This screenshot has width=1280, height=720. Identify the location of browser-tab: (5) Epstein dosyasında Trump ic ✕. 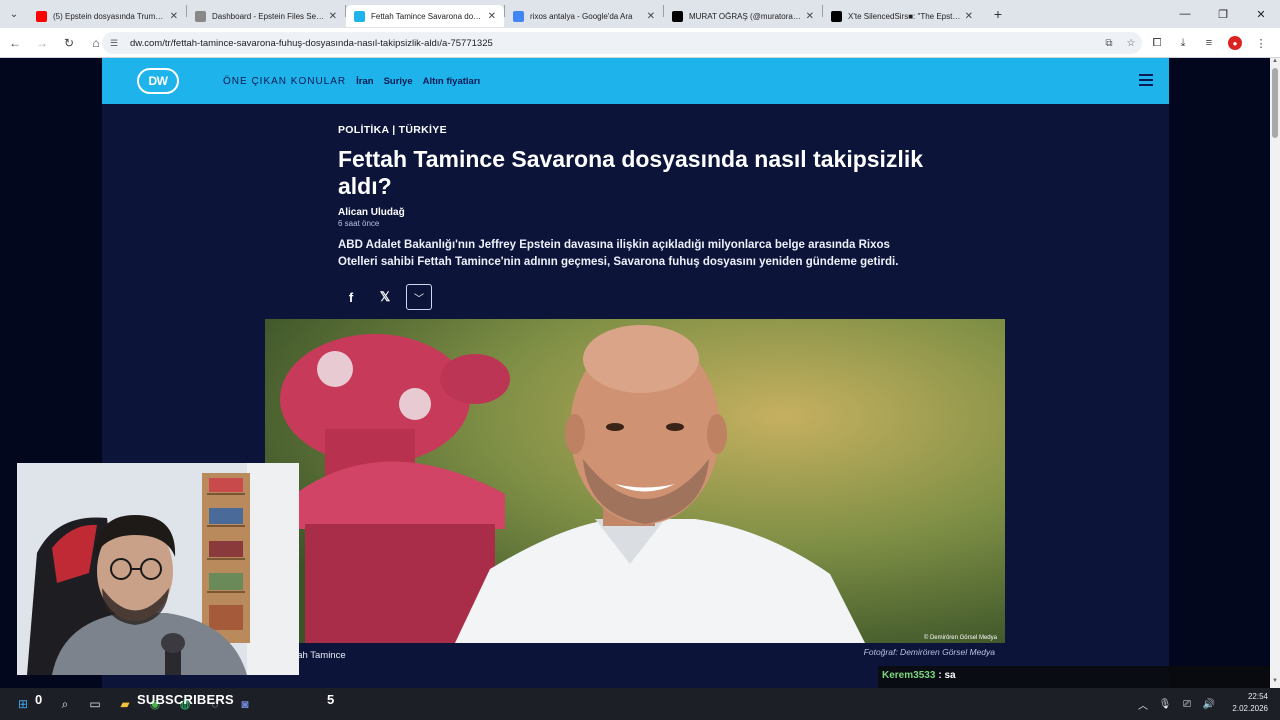
(107, 16).